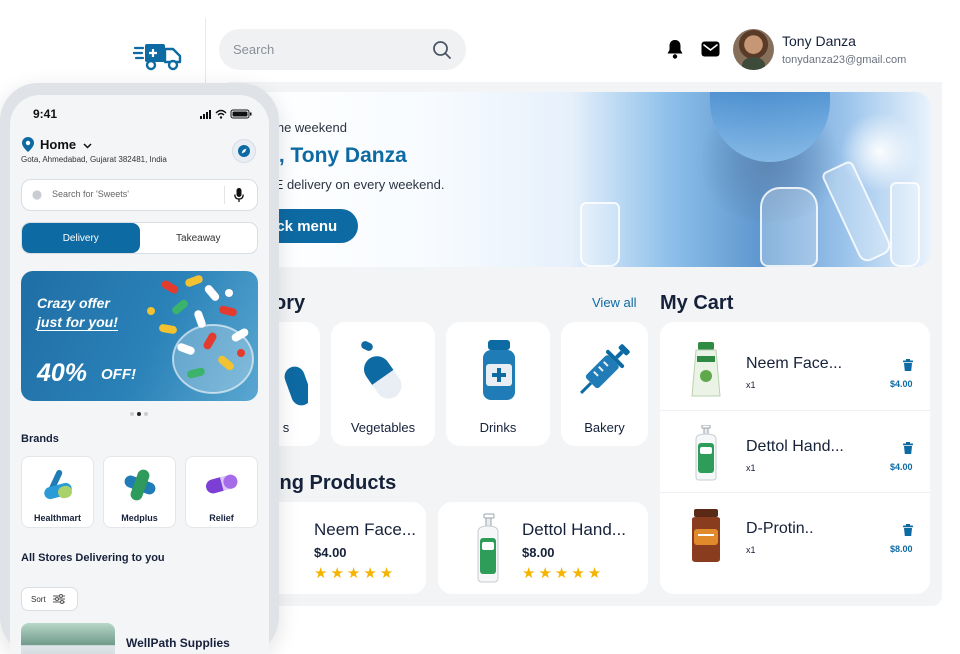  Describe the element at coordinates (68, 638) in the screenshot. I see `store-image` at that location.